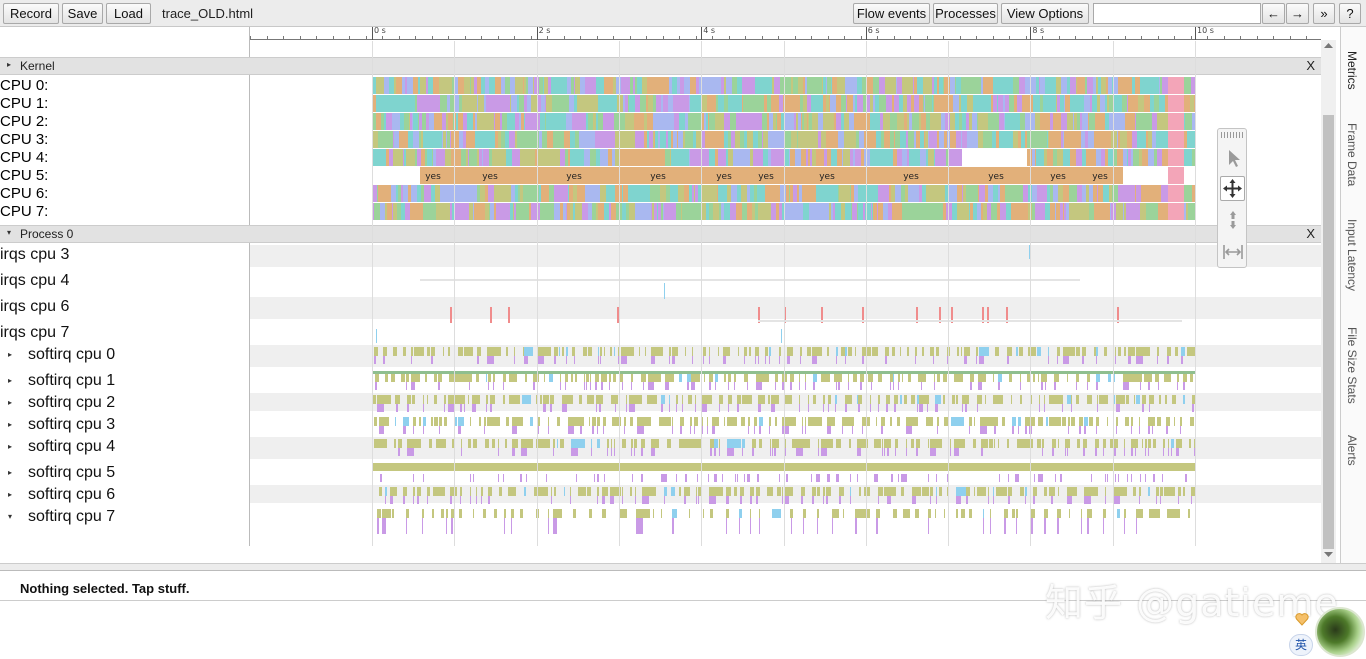 This screenshot has height=659, width=1366. What do you see at coordinates (1233, 158) in the screenshot?
I see `selection-mode-icon` at bounding box center [1233, 158].